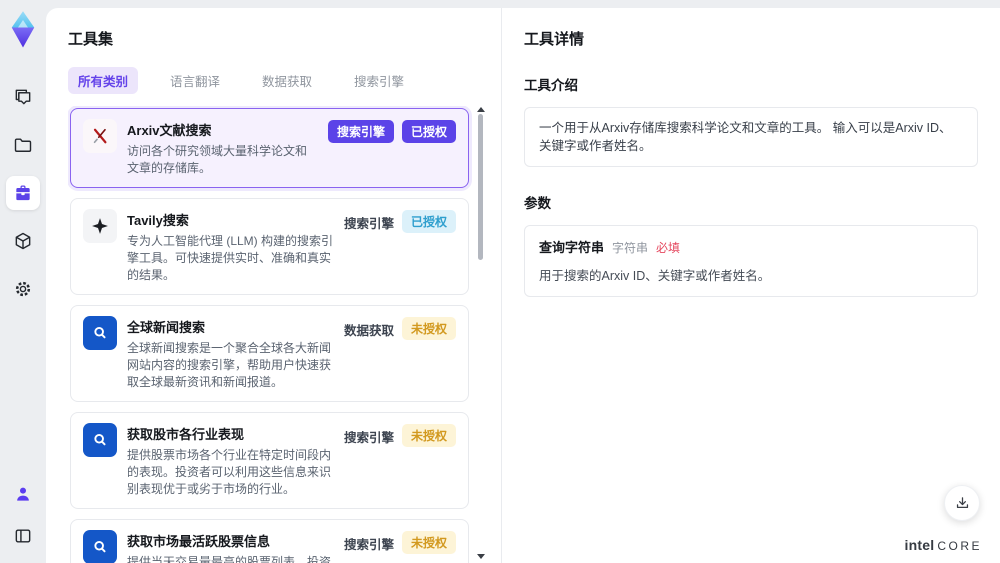  What do you see at coordinates (379, 80) in the screenshot?
I see `tab-search-engine: 搜索引擎` at bounding box center [379, 80].